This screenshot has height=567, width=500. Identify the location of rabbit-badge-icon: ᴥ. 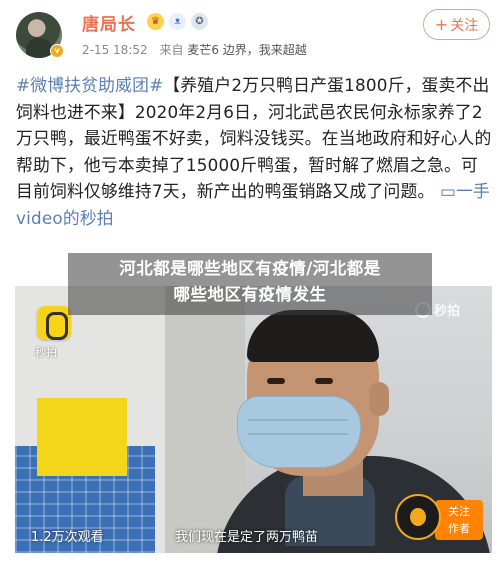
(177, 21).